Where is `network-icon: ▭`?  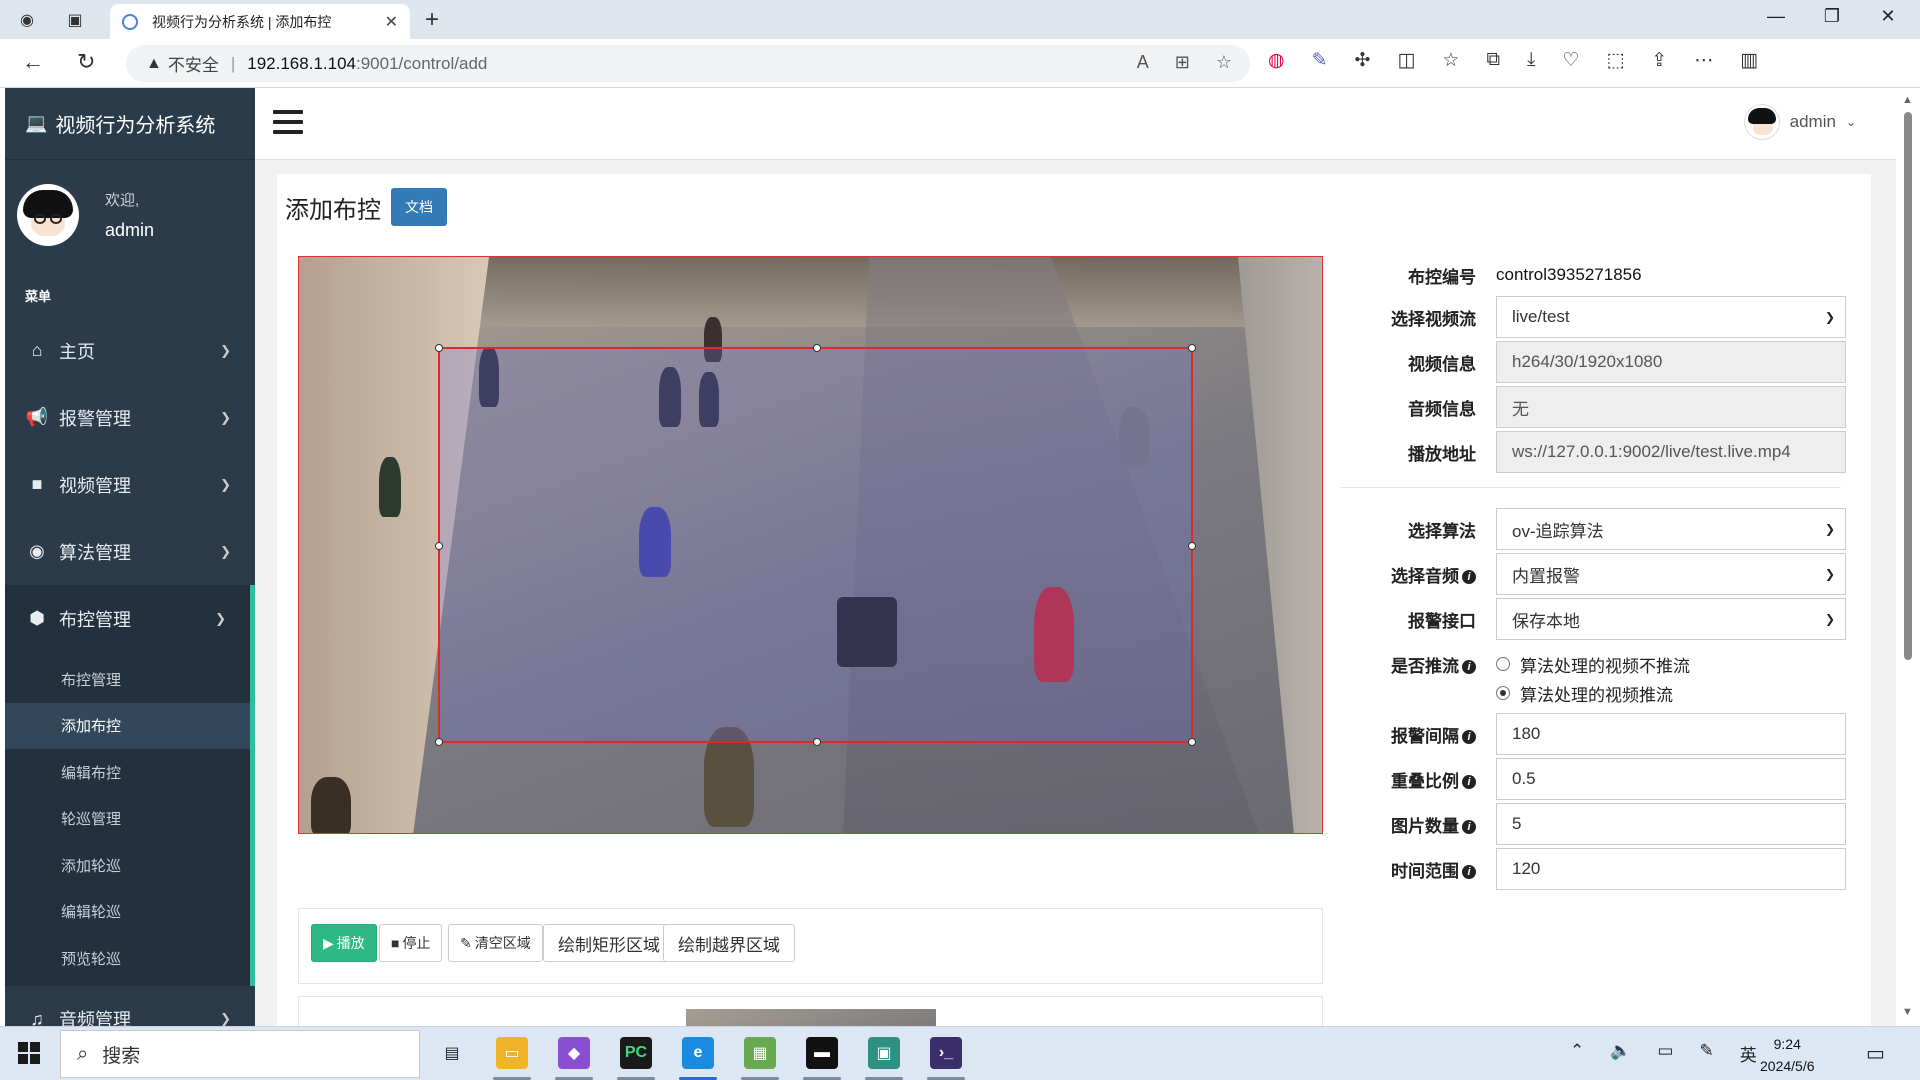
network-icon: ▭ is located at coordinates (1665, 1053).